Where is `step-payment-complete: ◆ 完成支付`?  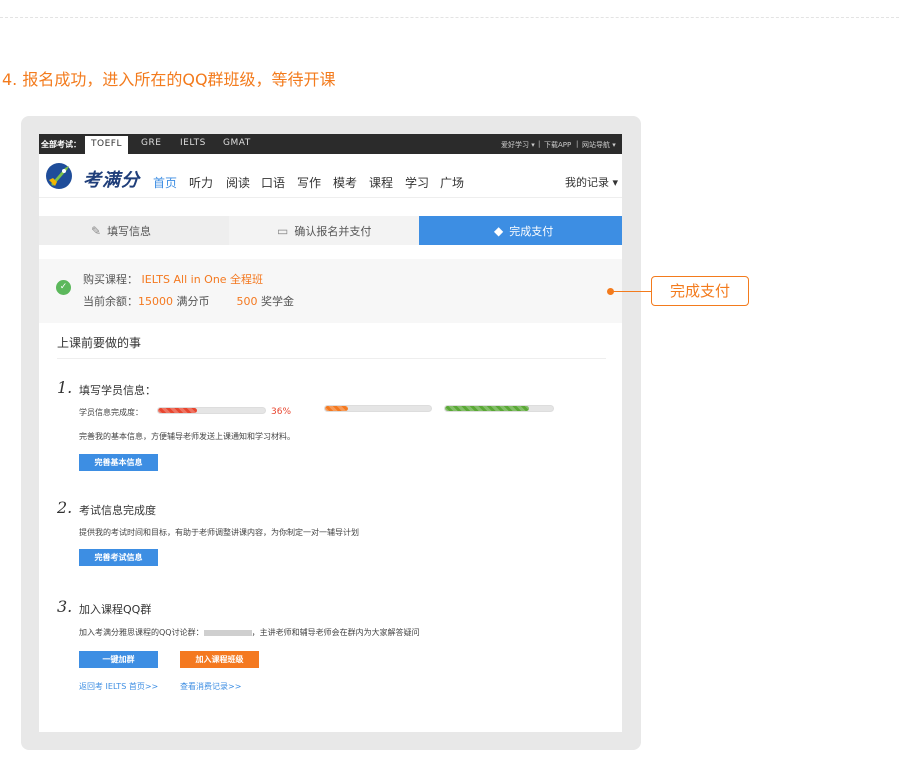 step-payment-complete: ◆ 完成支付 is located at coordinates (520, 230).